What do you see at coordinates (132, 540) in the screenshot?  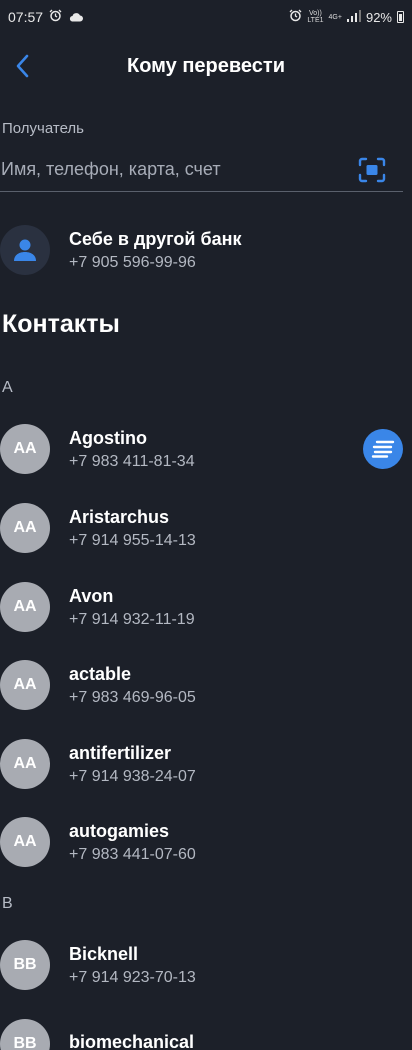 I see `contact-phone: +7 914 955-14-13` at bounding box center [132, 540].